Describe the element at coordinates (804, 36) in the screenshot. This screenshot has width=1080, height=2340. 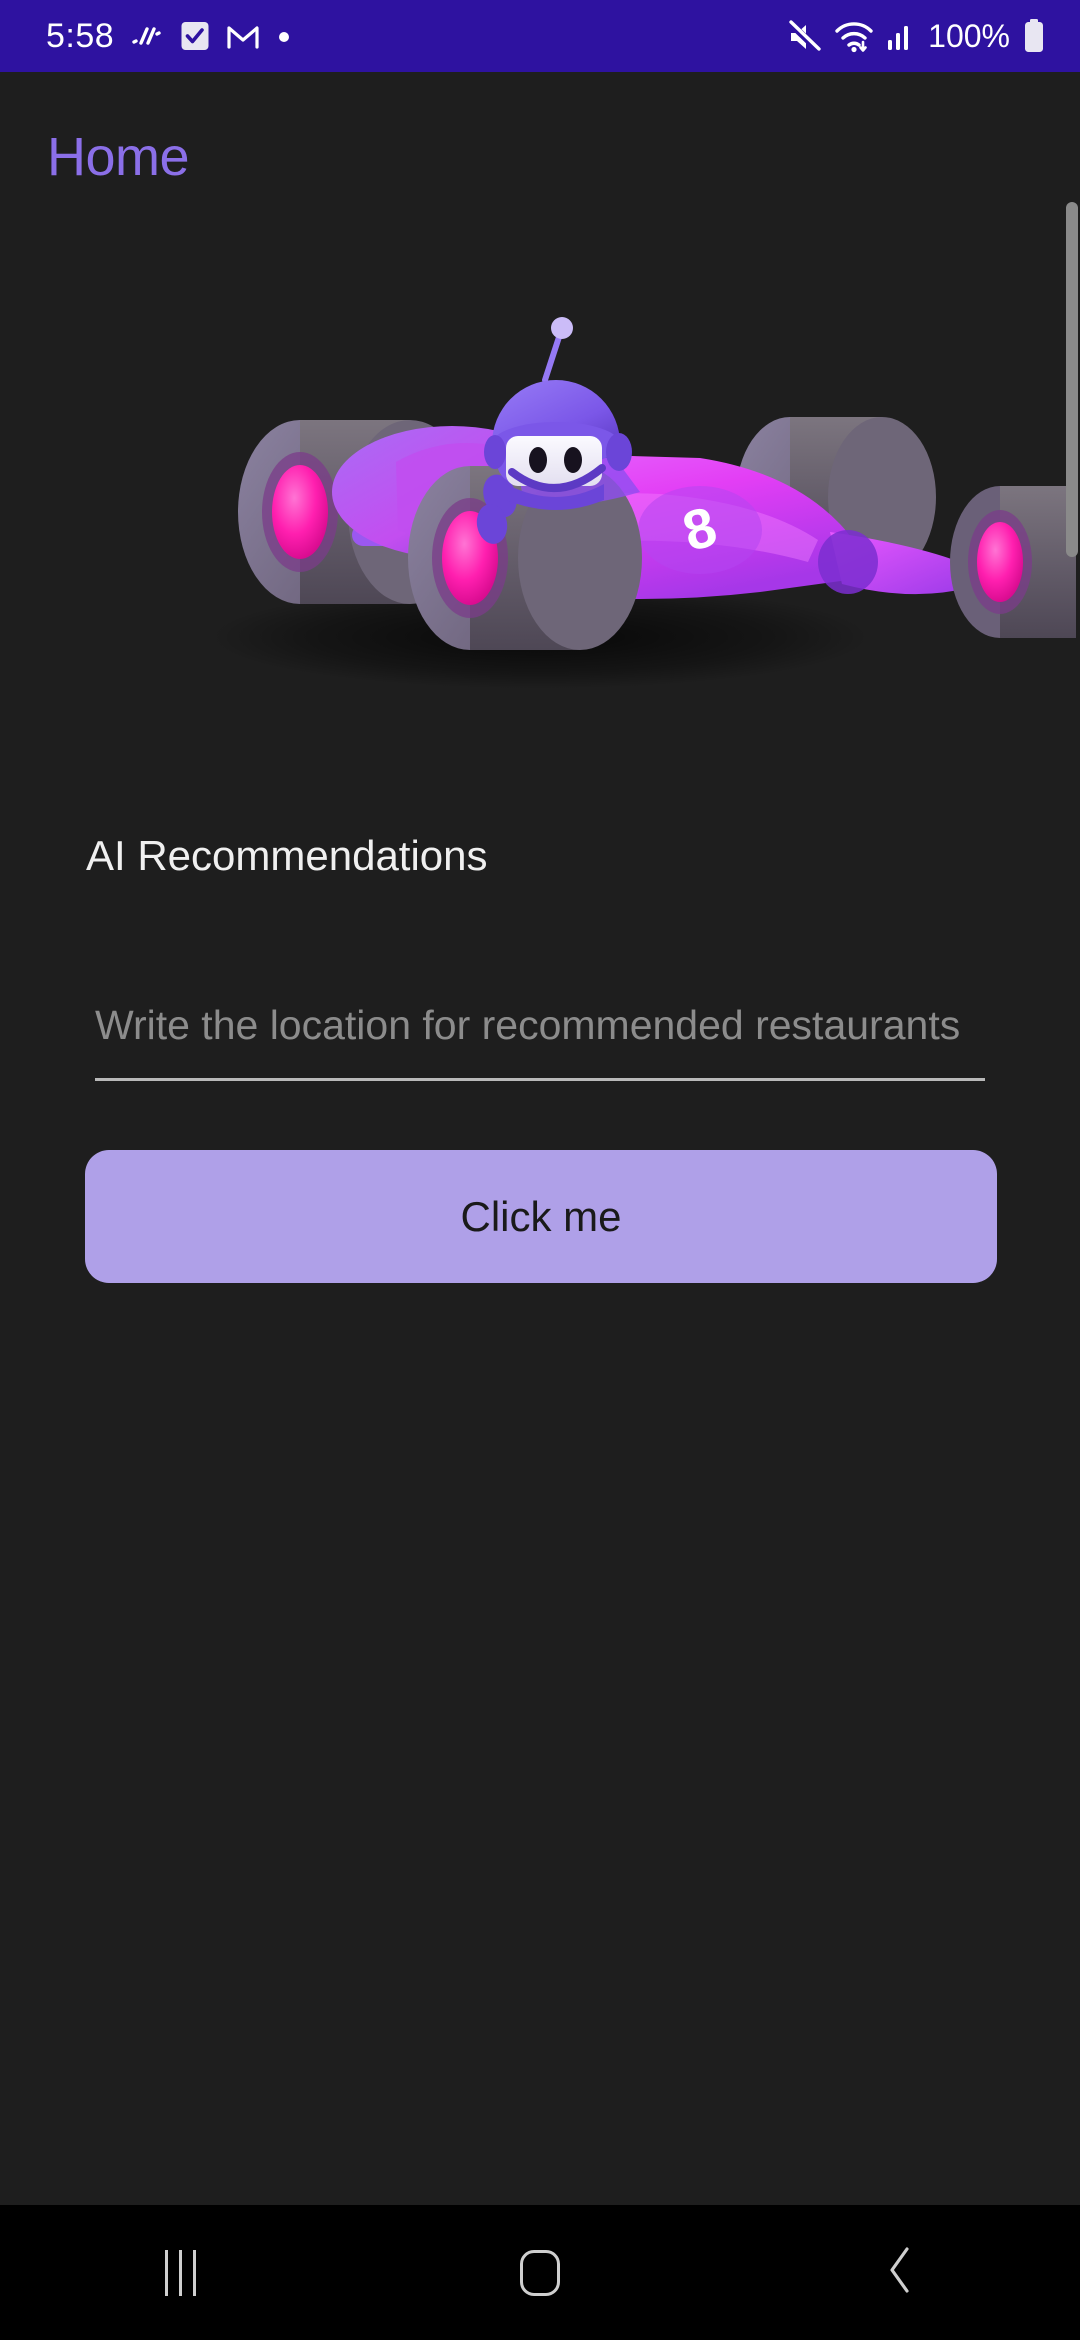
I see `mute-icon` at that location.